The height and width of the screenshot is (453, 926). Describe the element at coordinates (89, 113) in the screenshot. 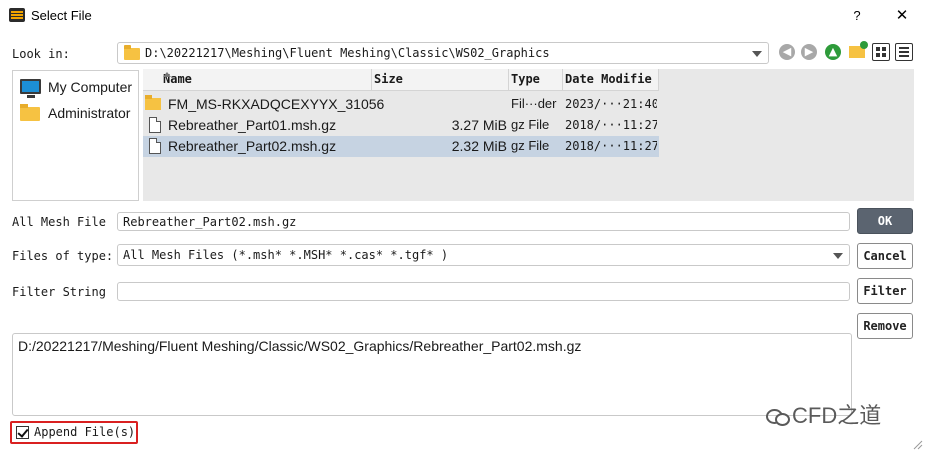

I see `sidebar-item-label: Administrator` at that location.